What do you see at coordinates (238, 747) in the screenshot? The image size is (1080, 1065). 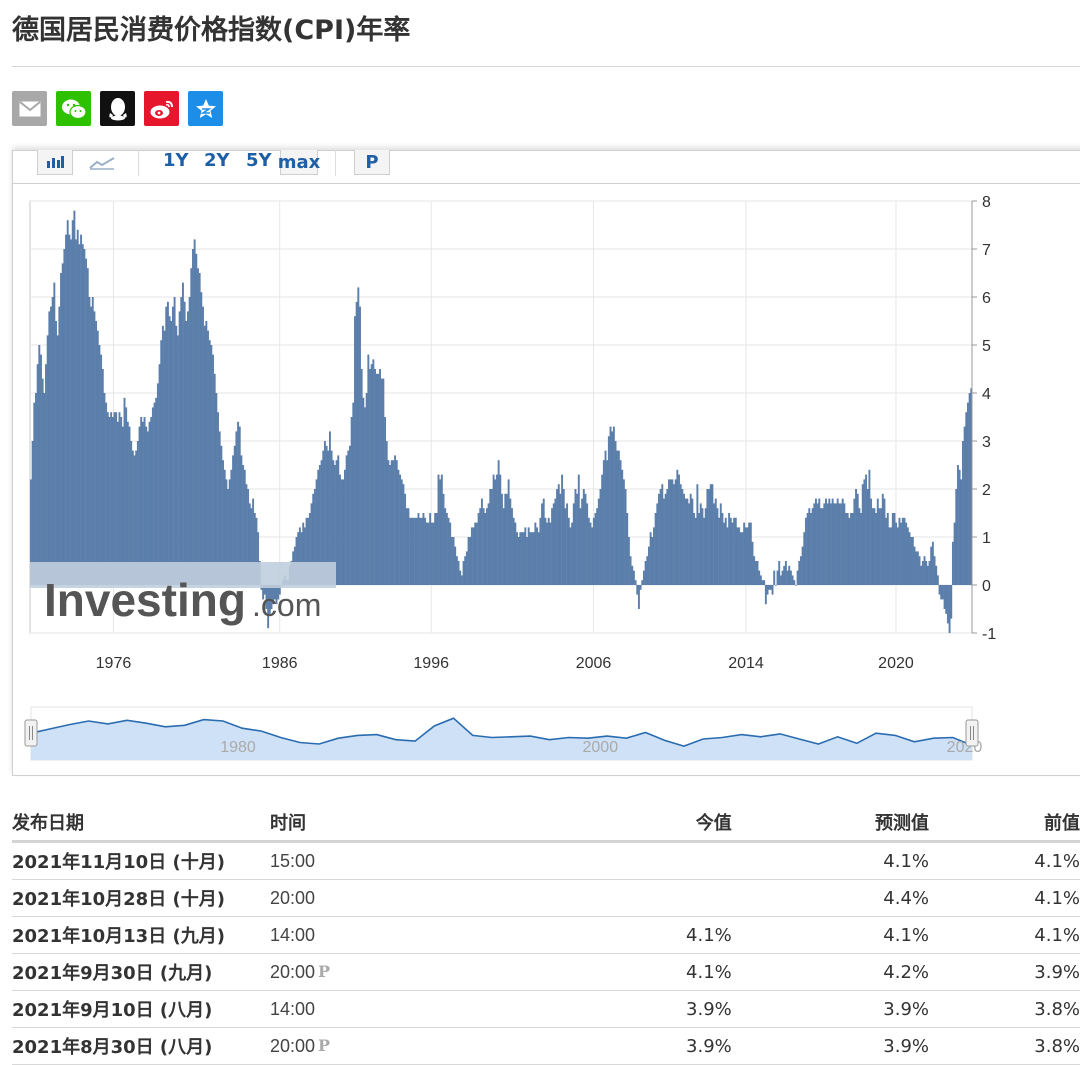 I see `navigator-label: 1980` at bounding box center [238, 747].